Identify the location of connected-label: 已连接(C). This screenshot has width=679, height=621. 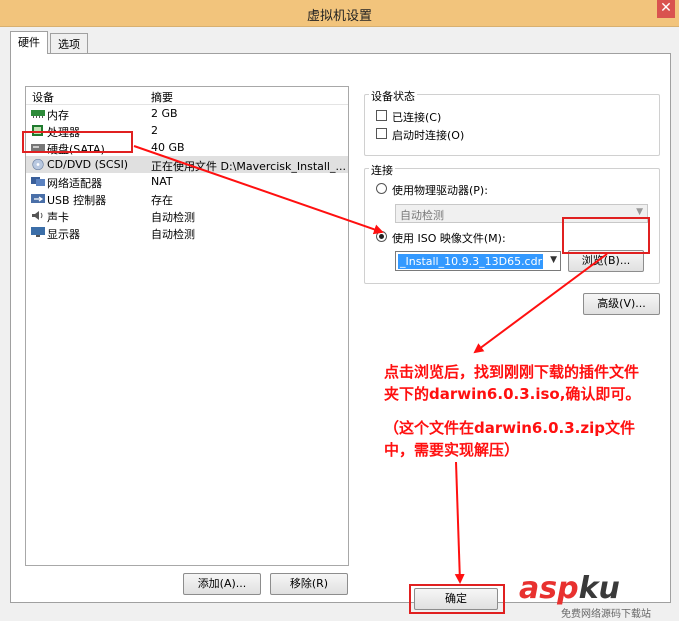
(416, 117).